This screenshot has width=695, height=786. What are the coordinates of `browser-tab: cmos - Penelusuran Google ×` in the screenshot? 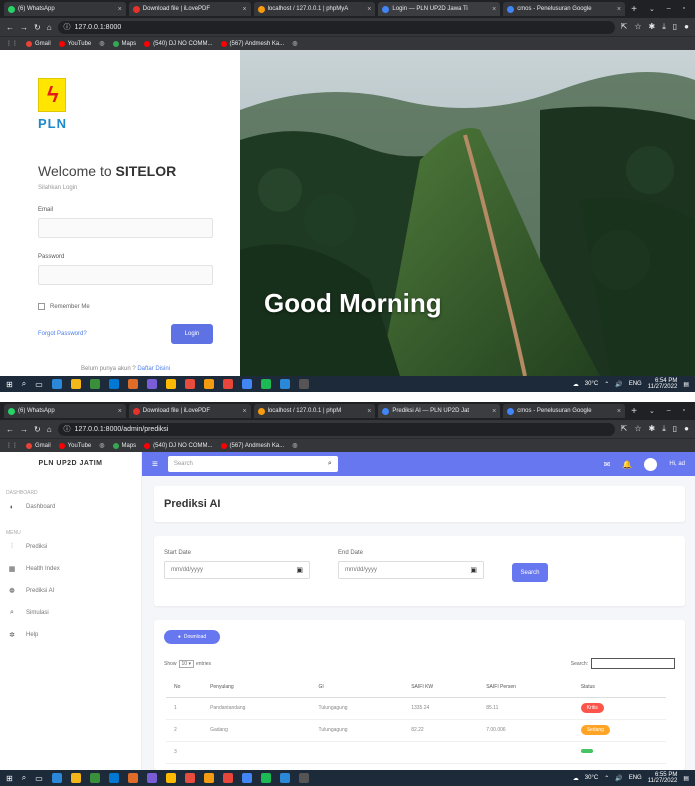 It's located at (564, 411).